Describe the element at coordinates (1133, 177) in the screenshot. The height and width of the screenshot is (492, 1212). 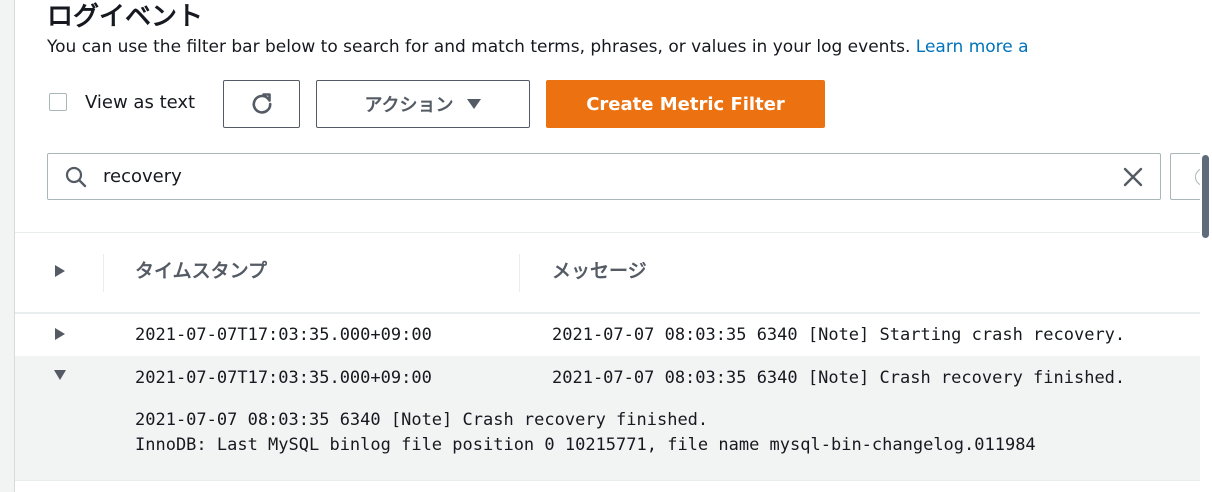
I see `close-icon` at that location.